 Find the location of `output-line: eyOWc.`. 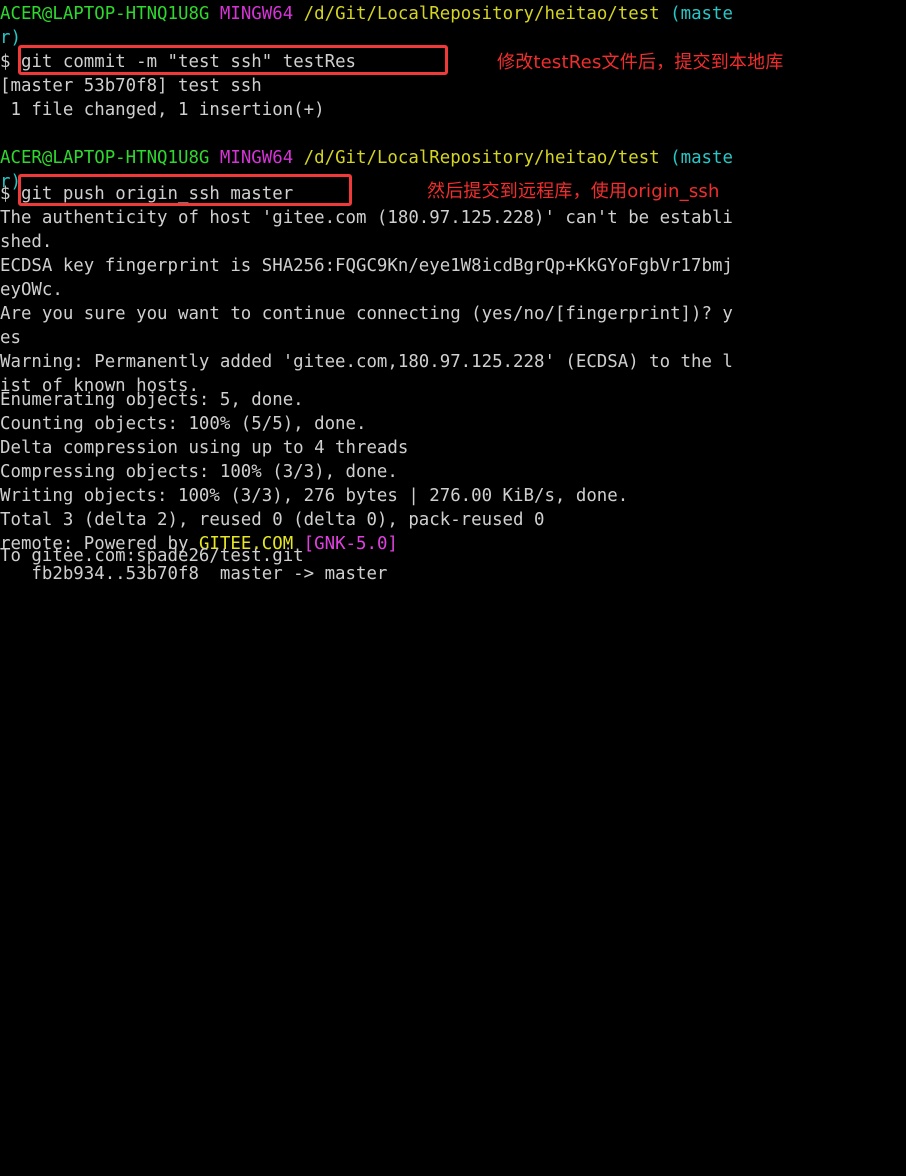

output-line: eyOWc. is located at coordinates (31, 290).